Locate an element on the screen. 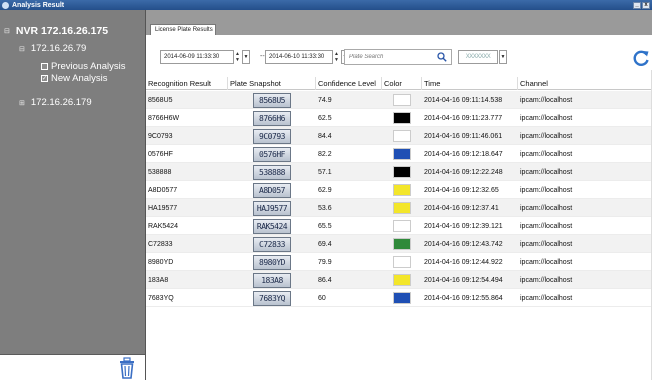  tree-node-camera-2: ⊞ 172.16.26.179 is located at coordinates (55, 102).